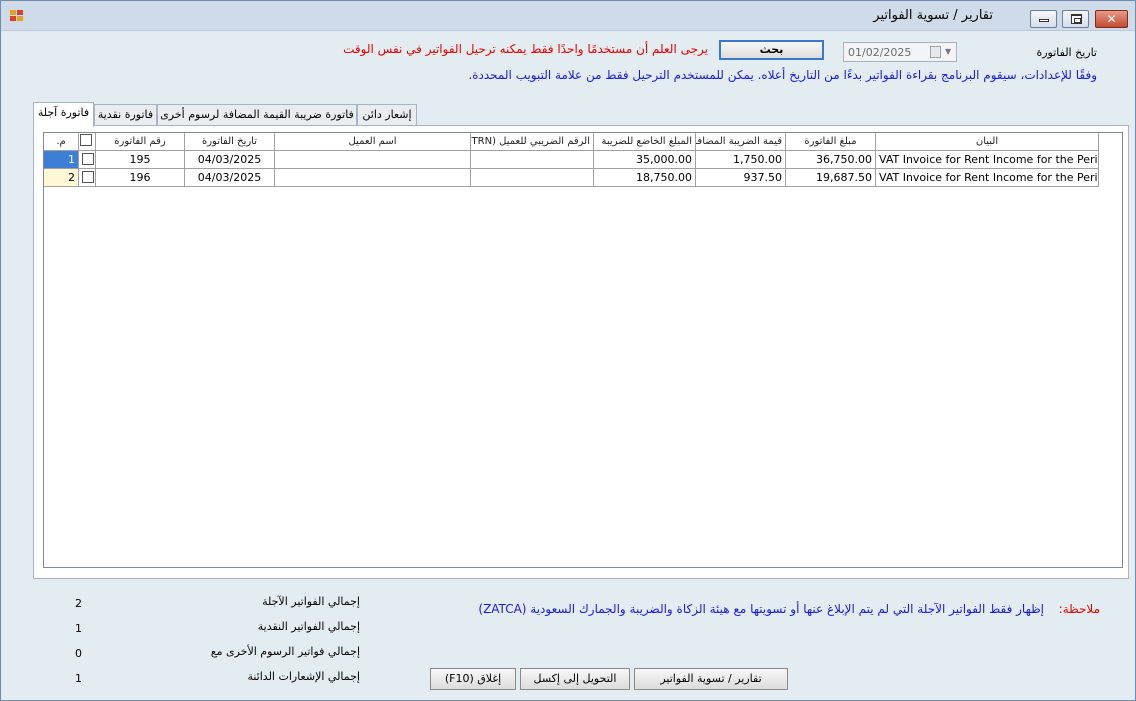 The image size is (1136, 701). I want to click on header-invoice-amount: مبلغ الفاتورة, so click(831, 142).